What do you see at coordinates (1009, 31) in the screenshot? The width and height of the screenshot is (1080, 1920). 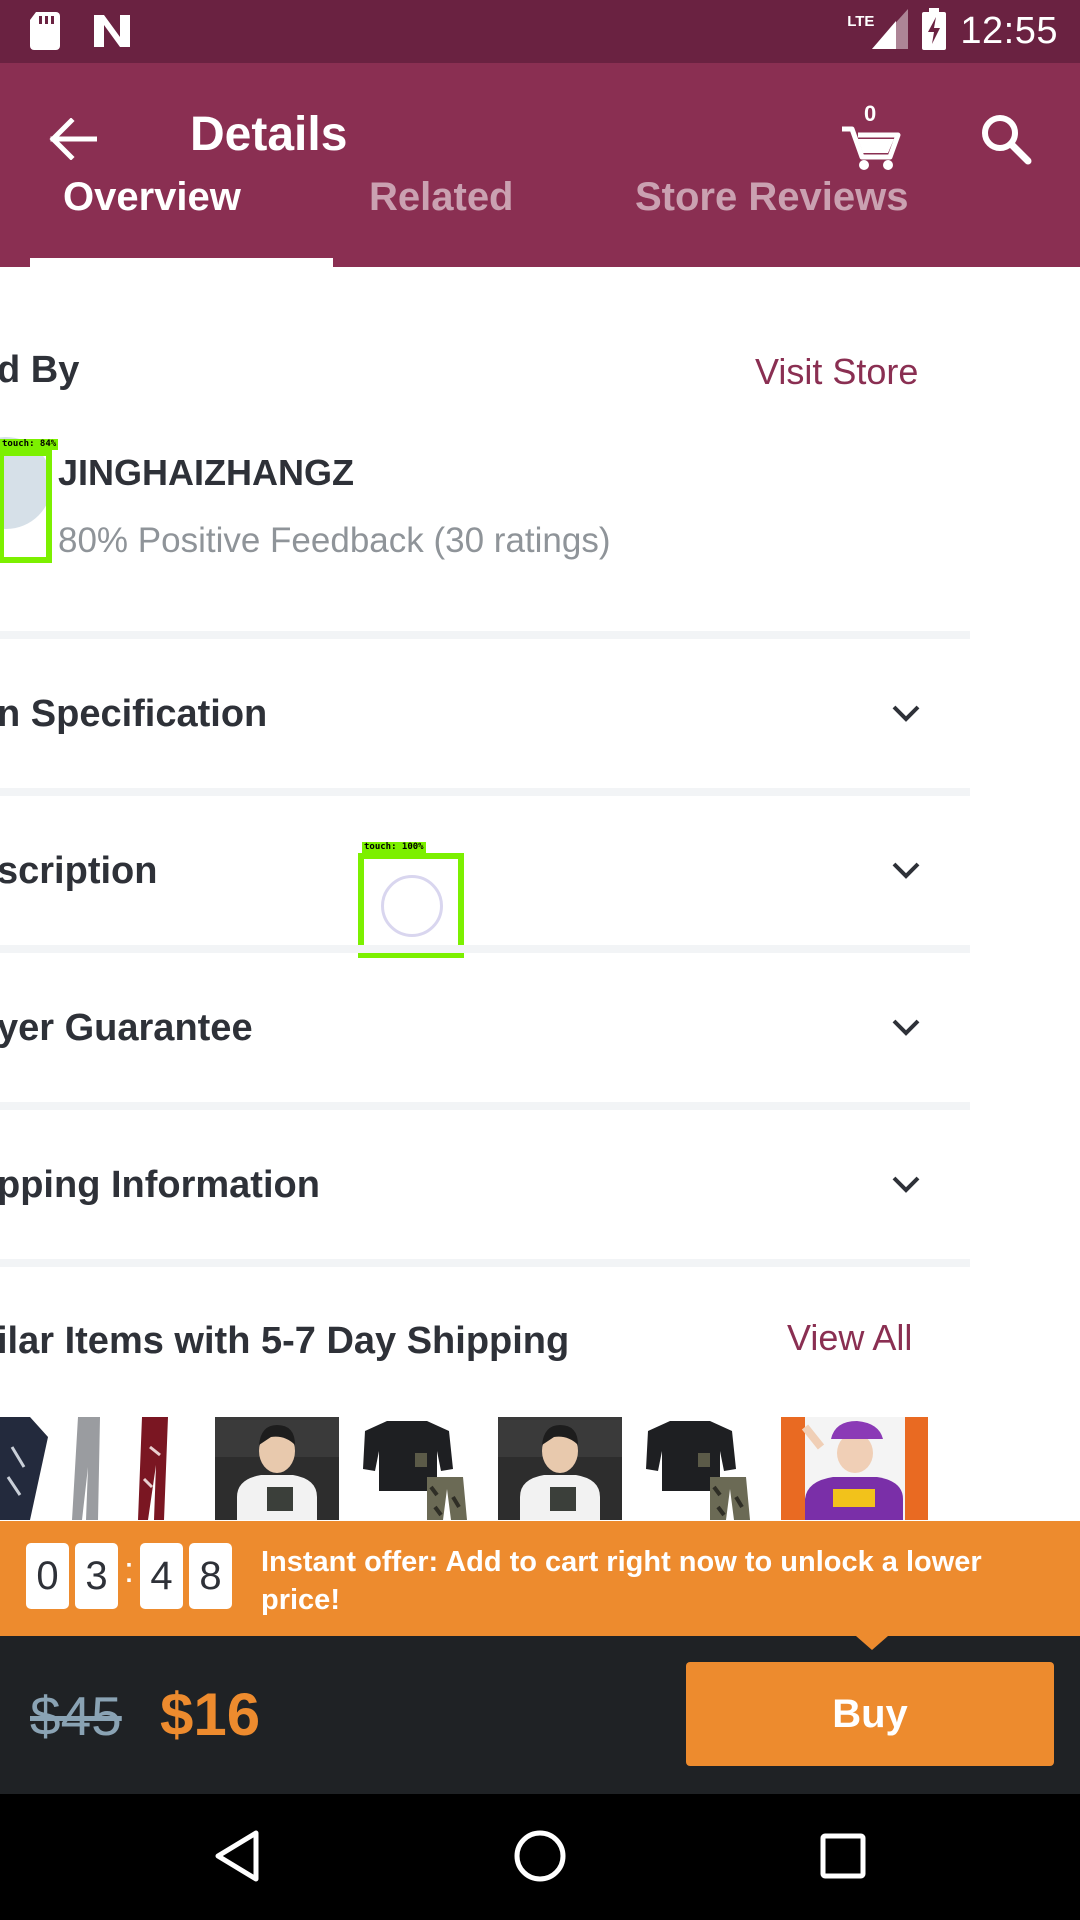 I see `clock: 12:55` at bounding box center [1009, 31].